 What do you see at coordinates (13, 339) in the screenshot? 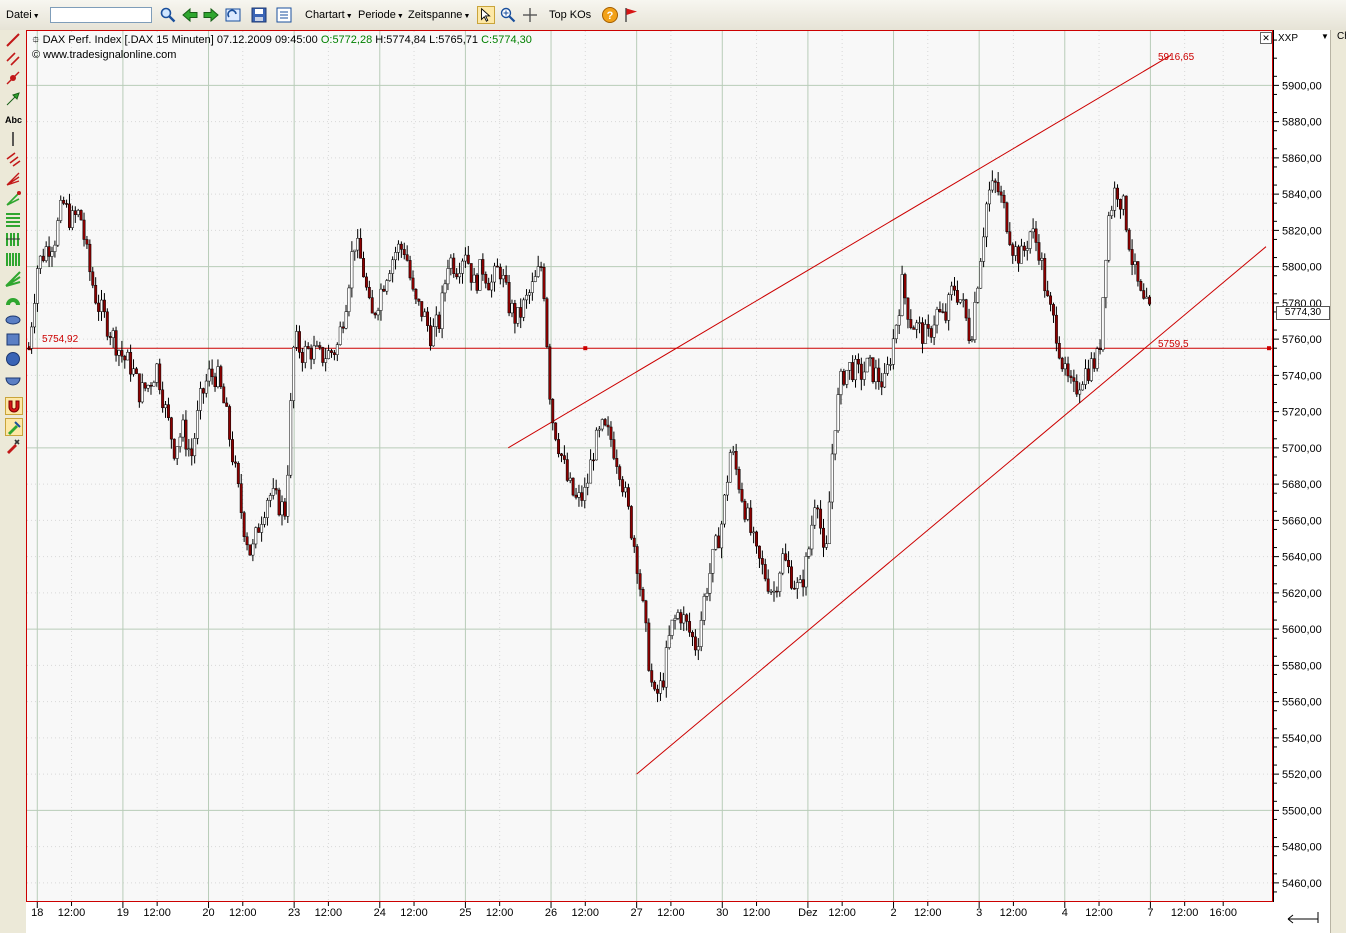
I see `rectangle-tool-icon` at bounding box center [13, 339].